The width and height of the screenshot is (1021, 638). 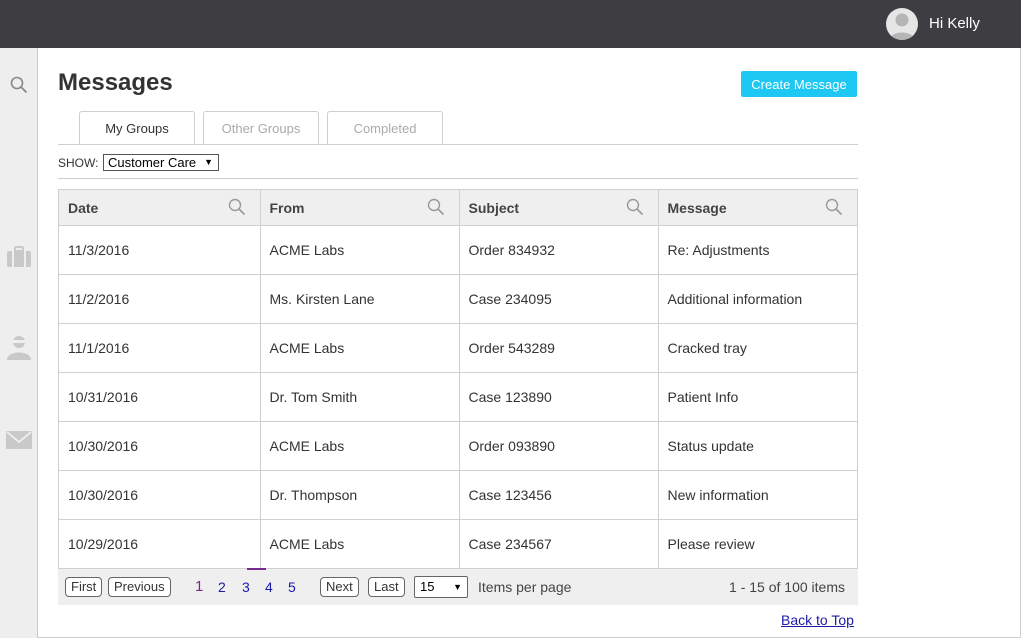 What do you see at coordinates (757, 250) in the screenshot?
I see `cell-message: Re: Adjustments` at bounding box center [757, 250].